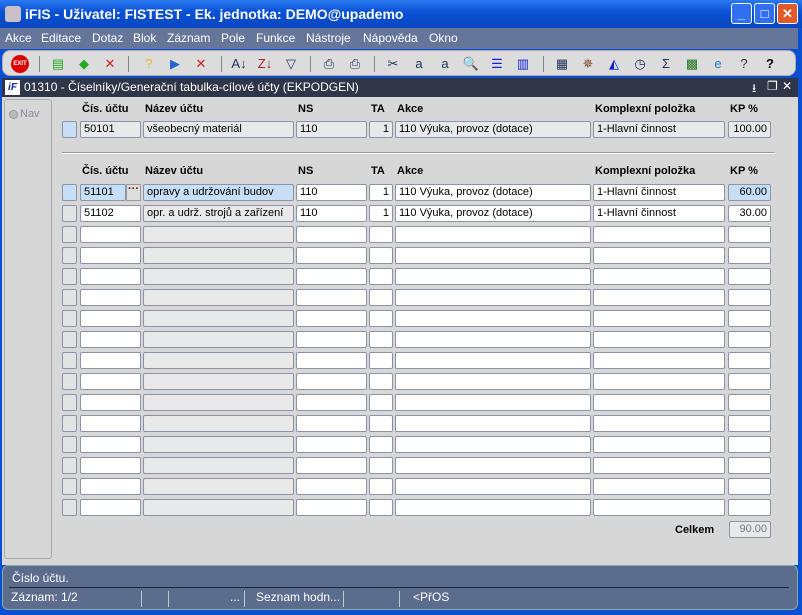 This screenshot has height=615, width=802. What do you see at coordinates (61, 38) in the screenshot?
I see `menu-editace: Editace` at bounding box center [61, 38].